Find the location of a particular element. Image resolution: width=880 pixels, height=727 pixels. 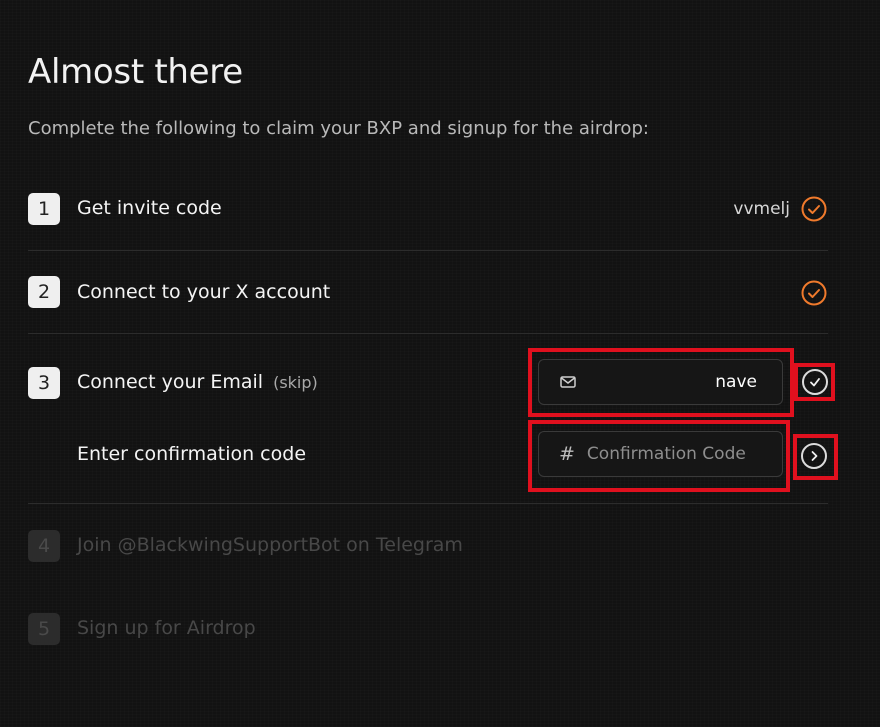

step-2-check-icon is located at coordinates (814, 293).